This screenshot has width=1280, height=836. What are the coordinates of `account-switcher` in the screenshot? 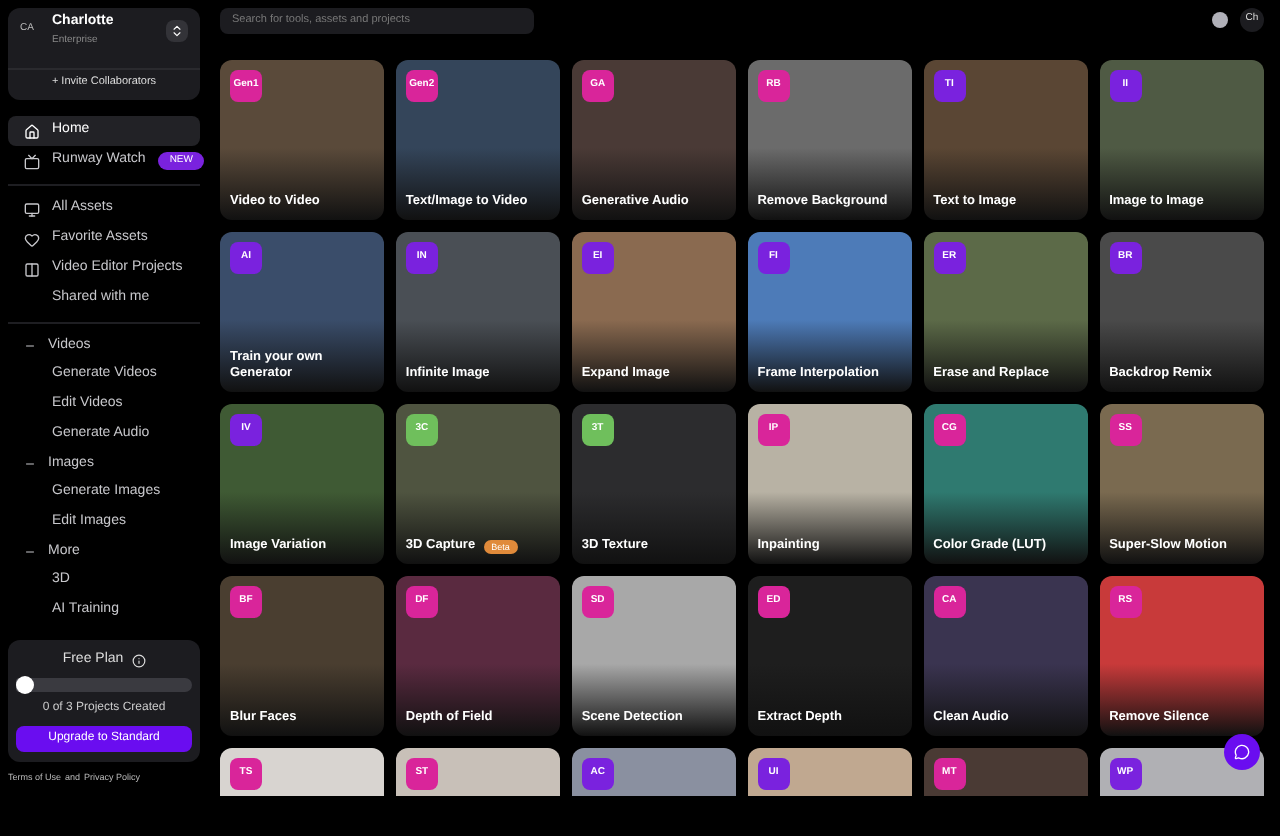 It's located at (177, 30).